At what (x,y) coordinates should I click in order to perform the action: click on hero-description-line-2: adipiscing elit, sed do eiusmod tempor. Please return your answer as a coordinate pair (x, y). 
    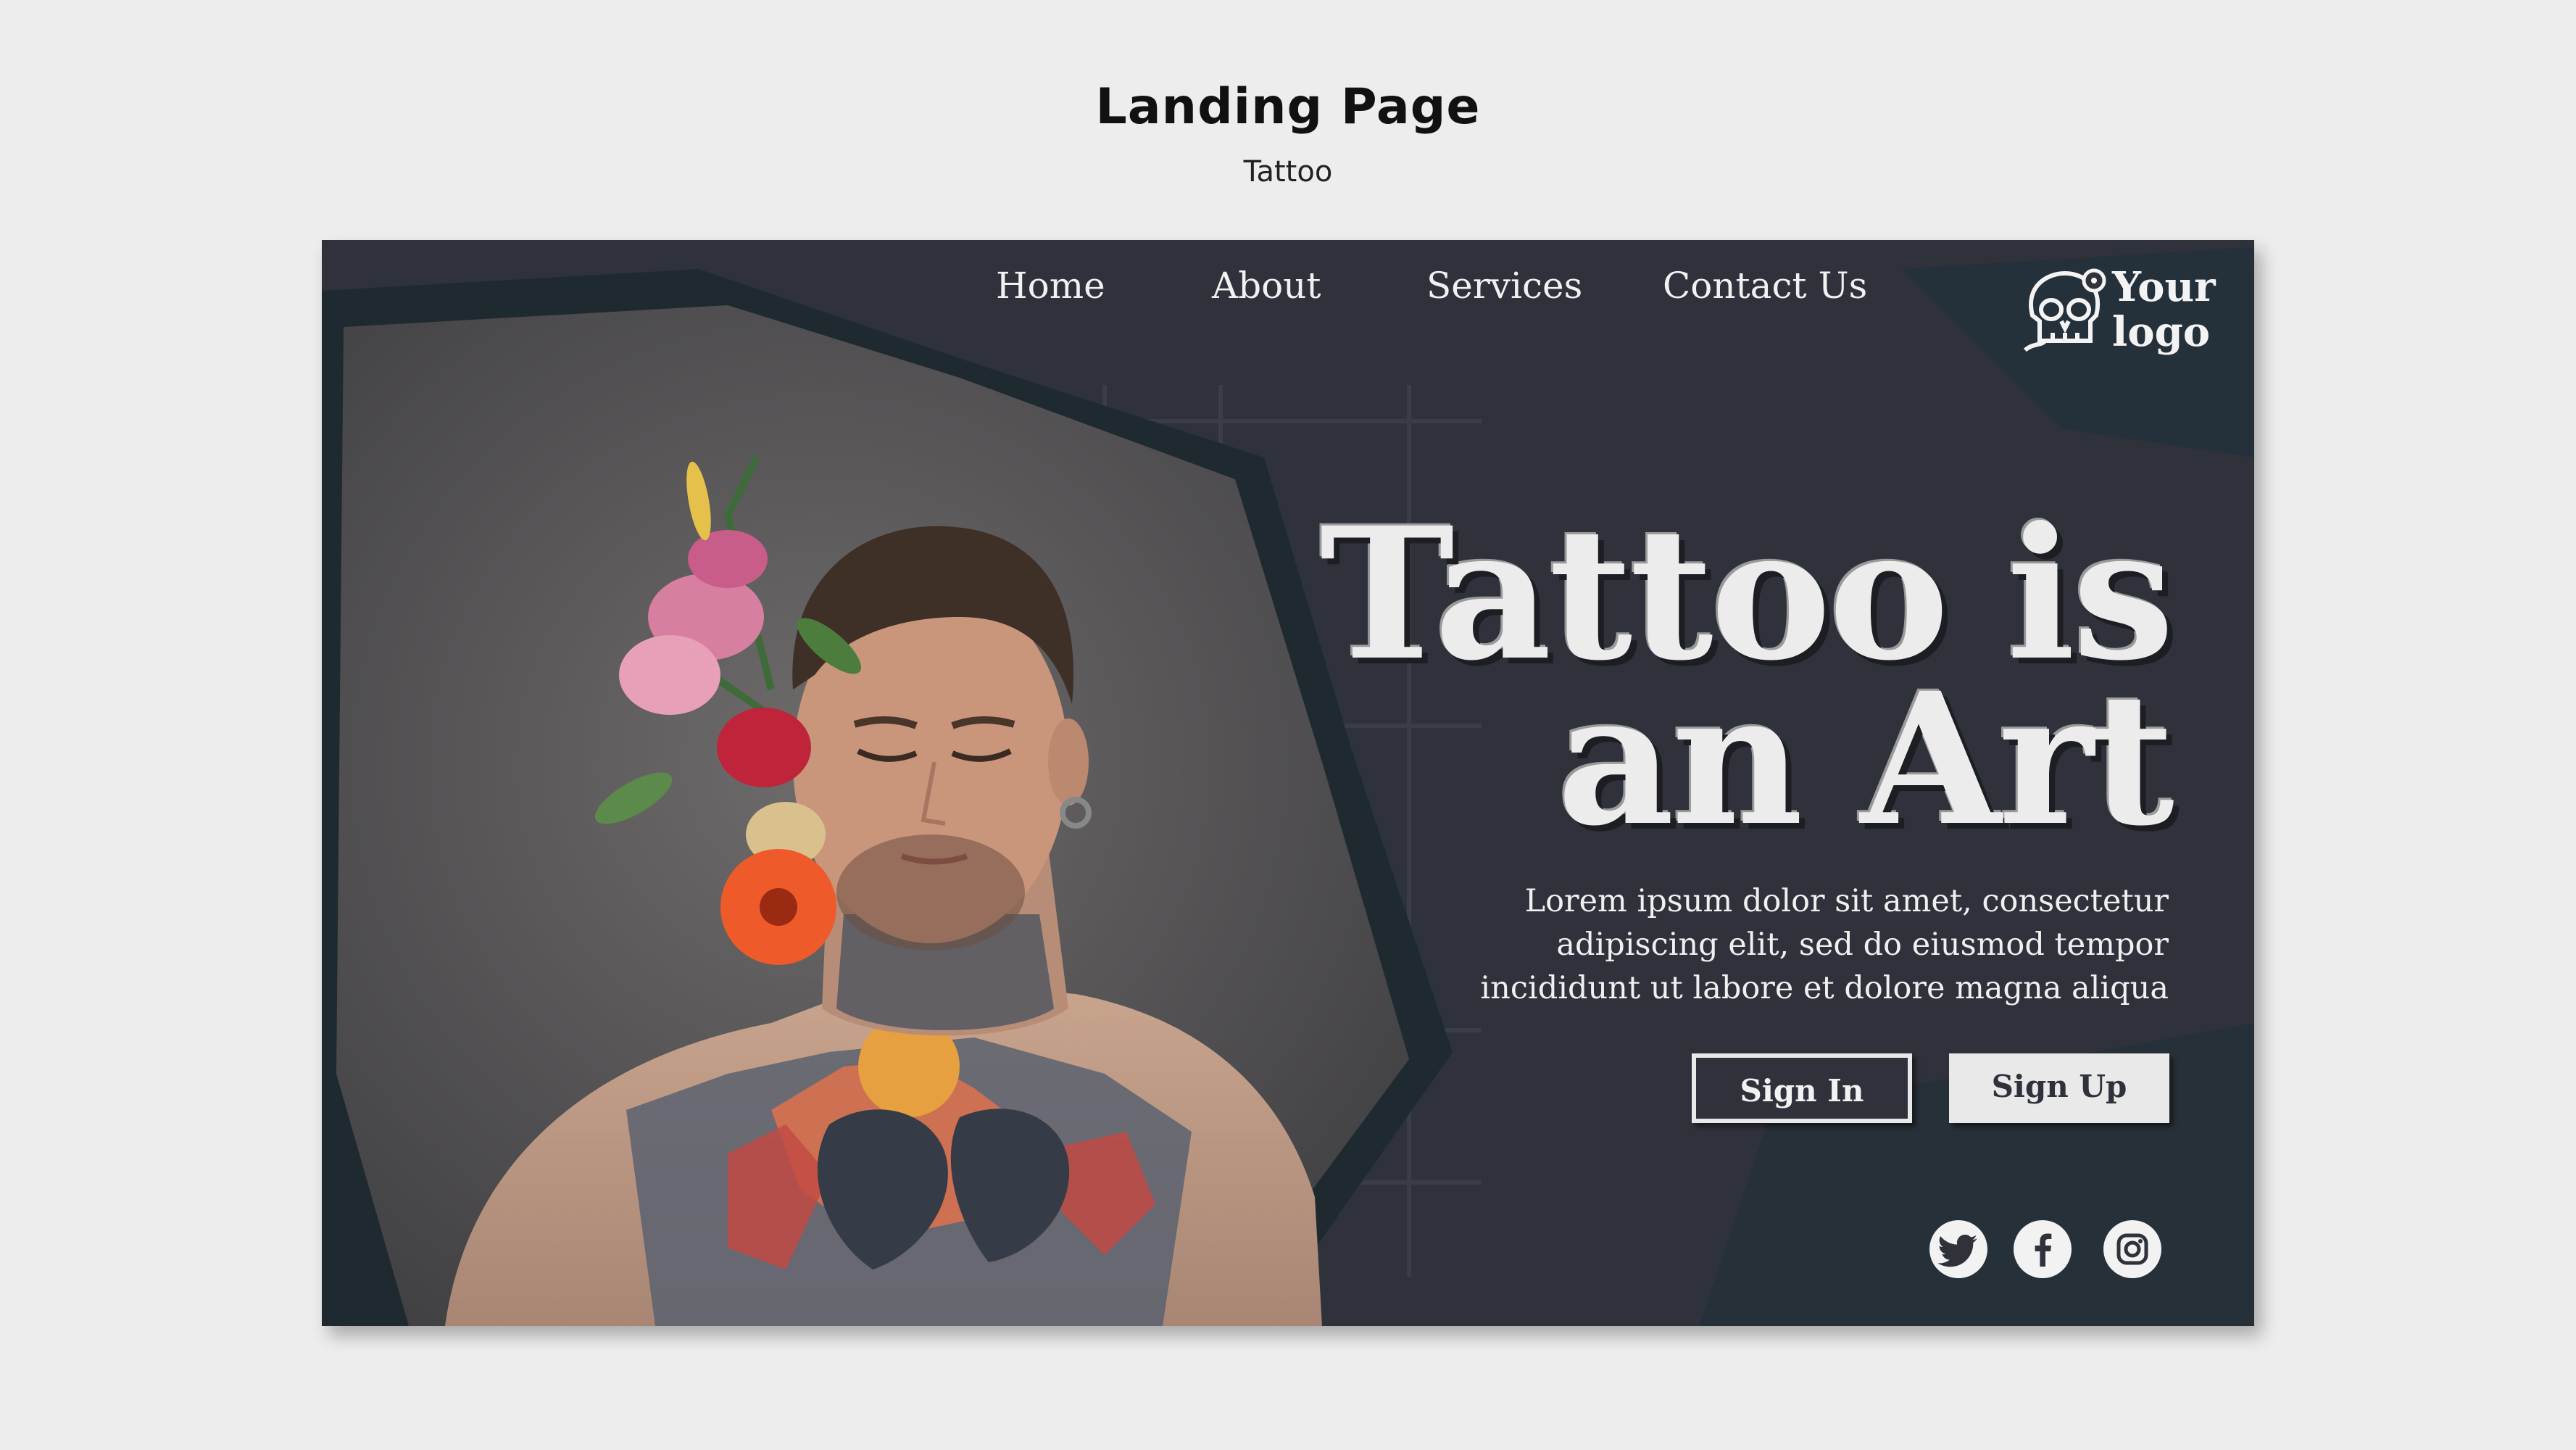
    Looking at the image, I should click on (1862, 945).